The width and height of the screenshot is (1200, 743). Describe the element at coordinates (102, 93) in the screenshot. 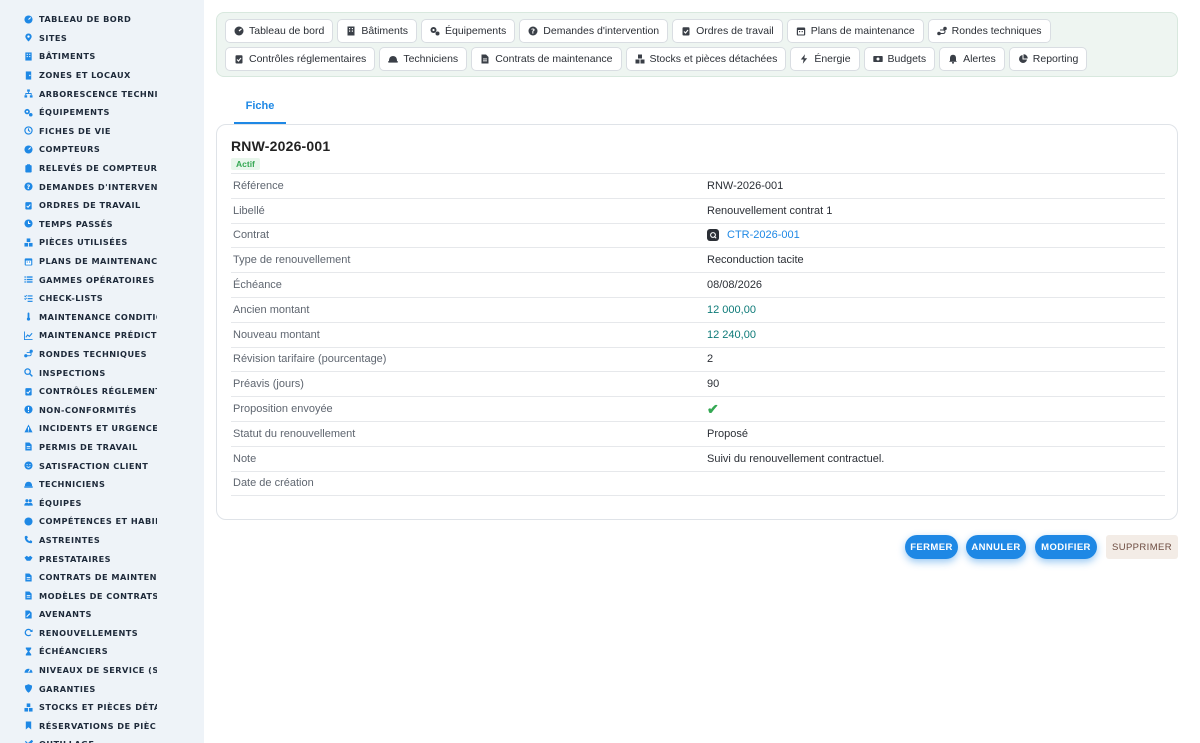

I see `sidebar-item-arborescence-techni: ARBORESCENCE TECHNI` at that location.